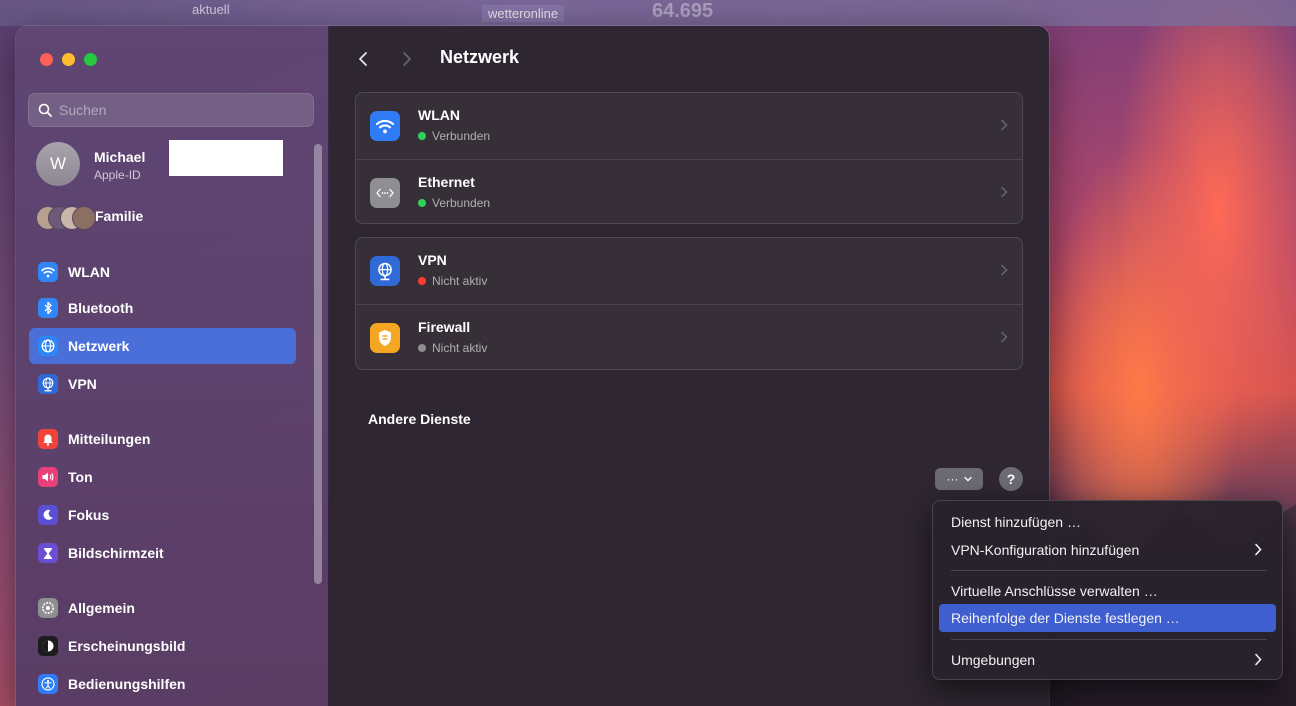  Describe the element at coordinates (648, 13) in the screenshot. I see `background-window-strip: aktuell wetteronline 64.695` at that location.